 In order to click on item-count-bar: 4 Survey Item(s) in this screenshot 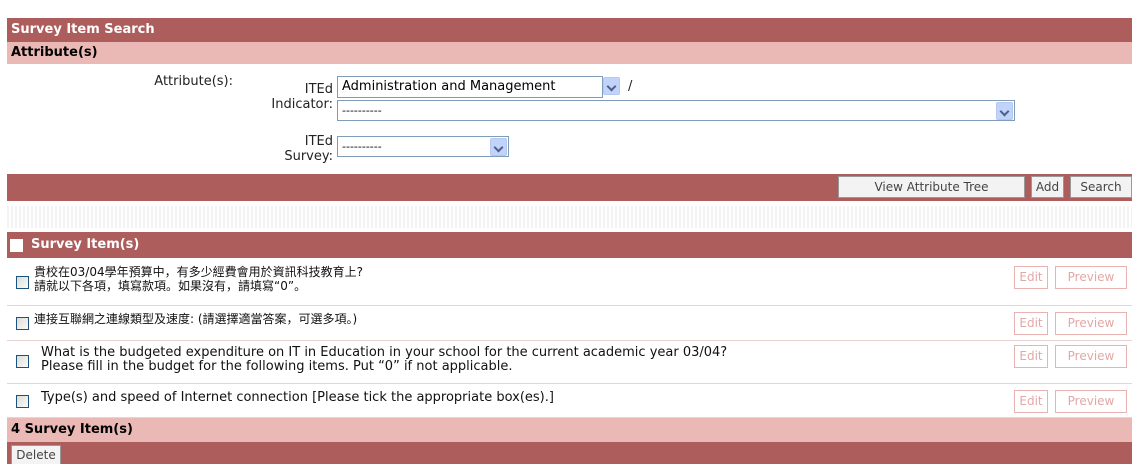, I will do `click(569, 430)`.